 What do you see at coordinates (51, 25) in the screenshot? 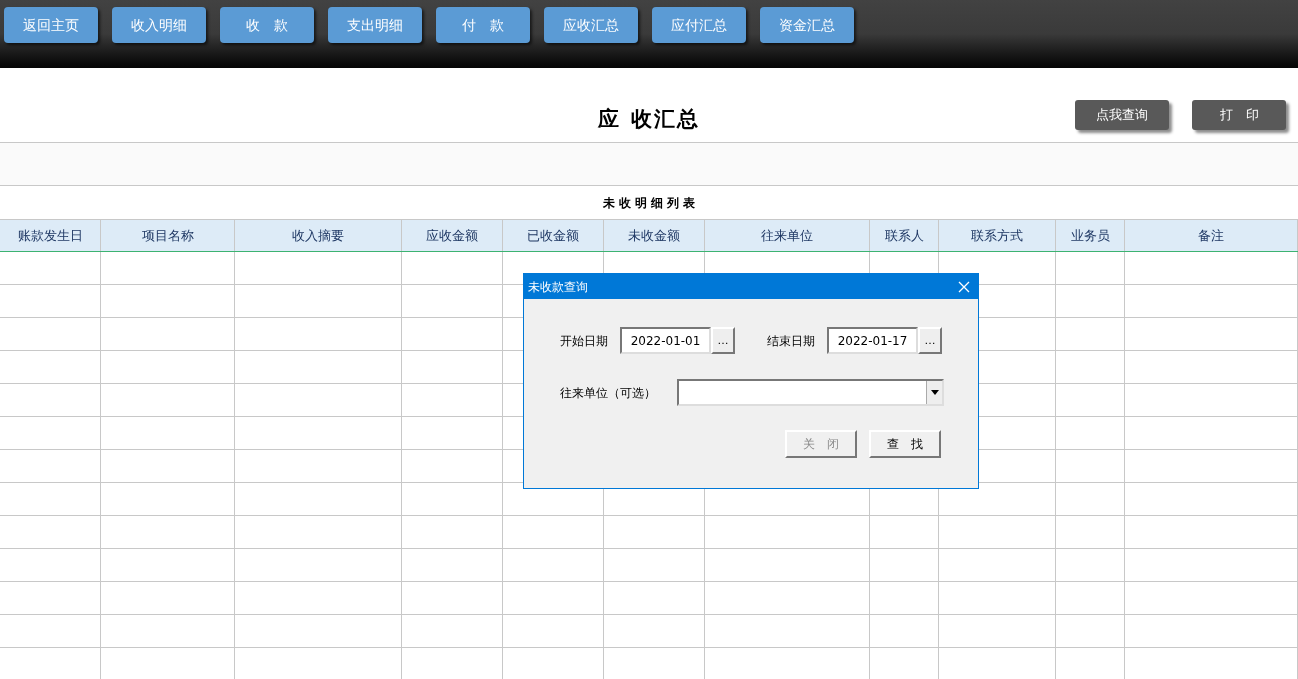
I see `nav-button: 返回主页` at bounding box center [51, 25].